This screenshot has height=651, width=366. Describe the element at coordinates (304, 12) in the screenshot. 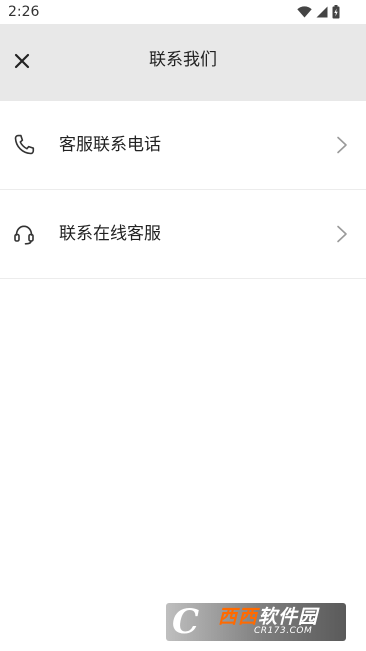

I see `wifi-icon` at that location.